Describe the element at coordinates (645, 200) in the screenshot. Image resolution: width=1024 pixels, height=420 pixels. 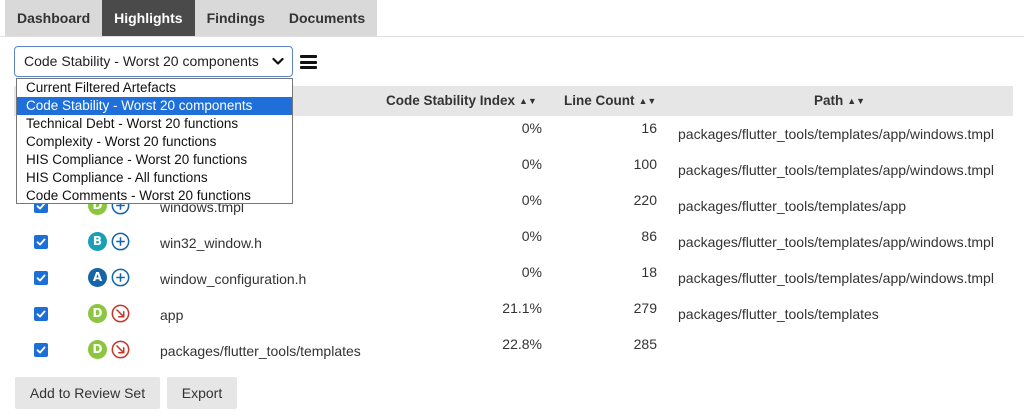
I see `line-count-value: 220` at that location.